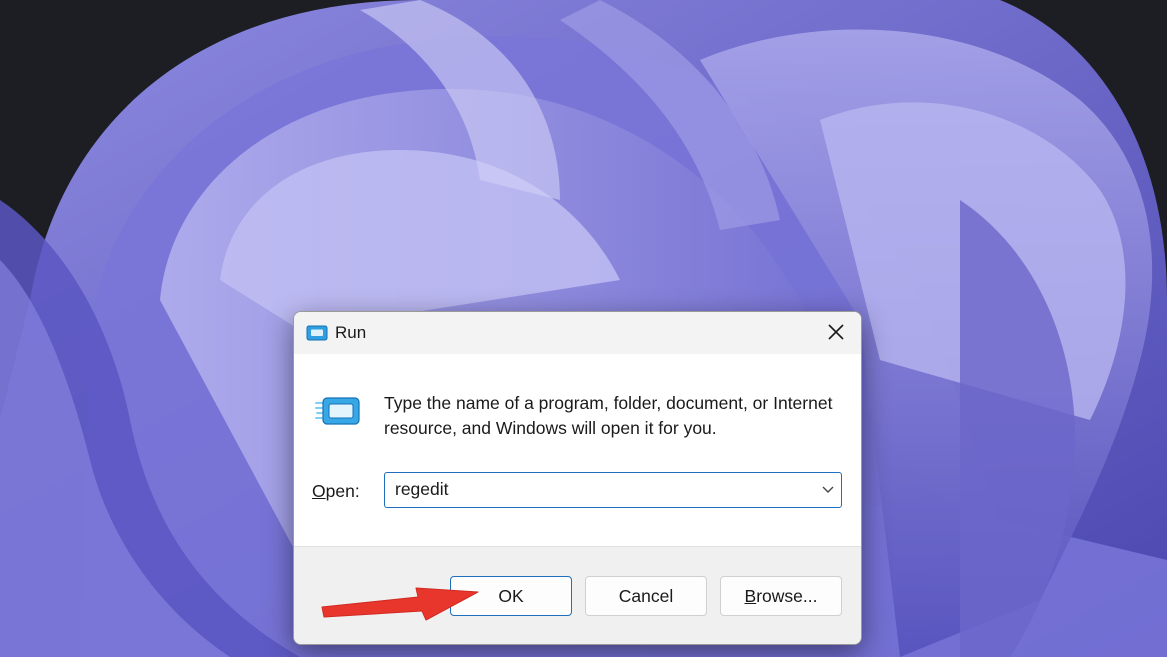 The image size is (1167, 657). What do you see at coordinates (750, 595) in the screenshot?
I see `browse-label-accel: B` at bounding box center [750, 595].